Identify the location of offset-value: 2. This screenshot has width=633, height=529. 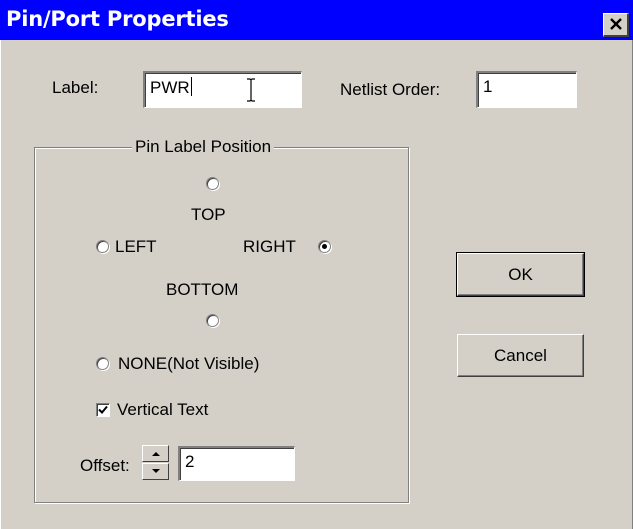
(190, 461).